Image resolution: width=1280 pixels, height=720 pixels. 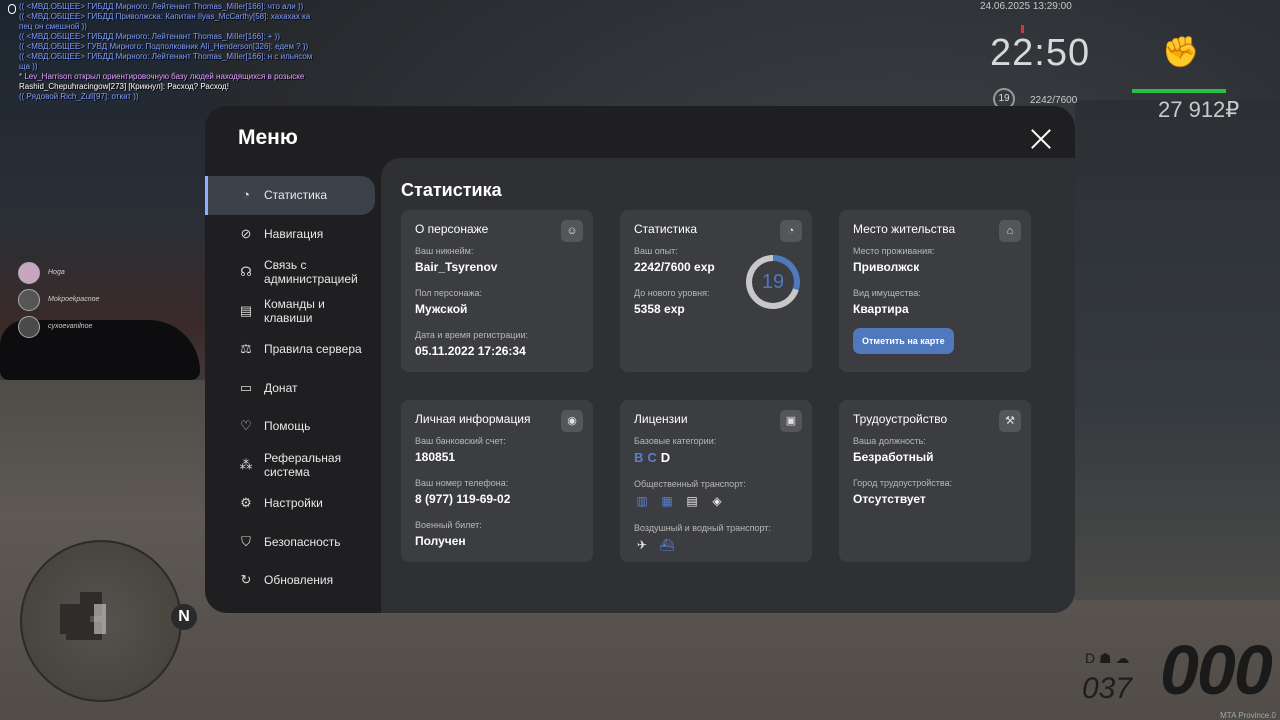 What do you see at coordinates (184, 617) in the screenshot?
I see `north-indicator: N` at bounding box center [184, 617].